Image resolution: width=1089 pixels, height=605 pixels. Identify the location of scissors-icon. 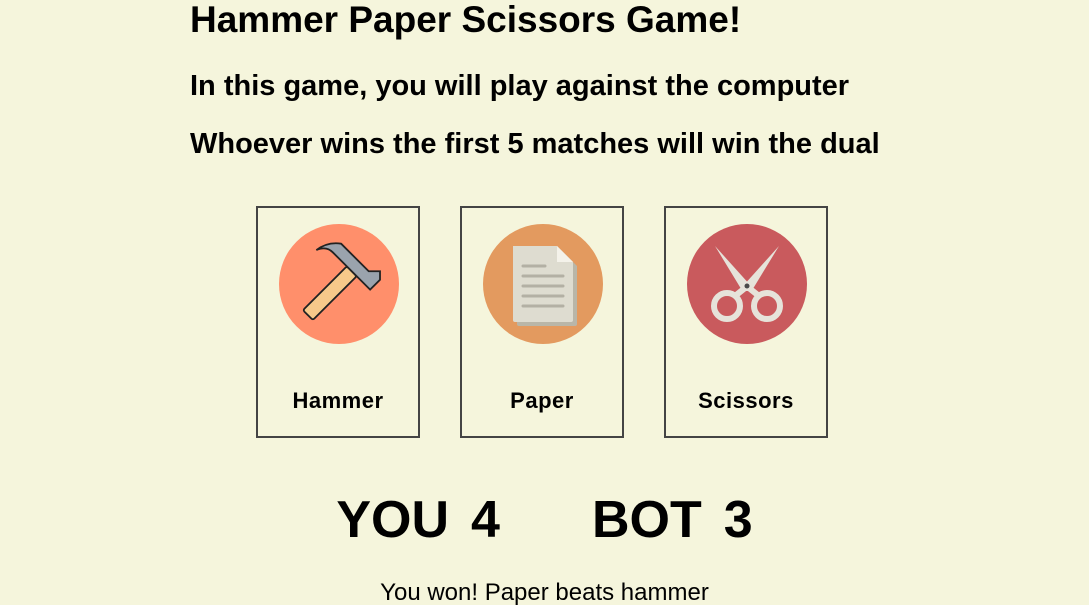
(747, 284).